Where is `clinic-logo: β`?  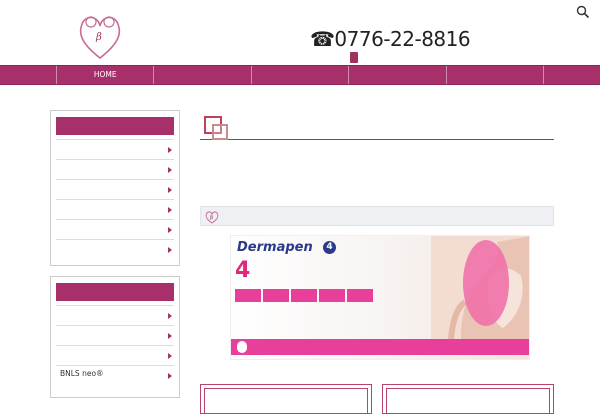 clinic-logo: β is located at coordinates (182, 37).